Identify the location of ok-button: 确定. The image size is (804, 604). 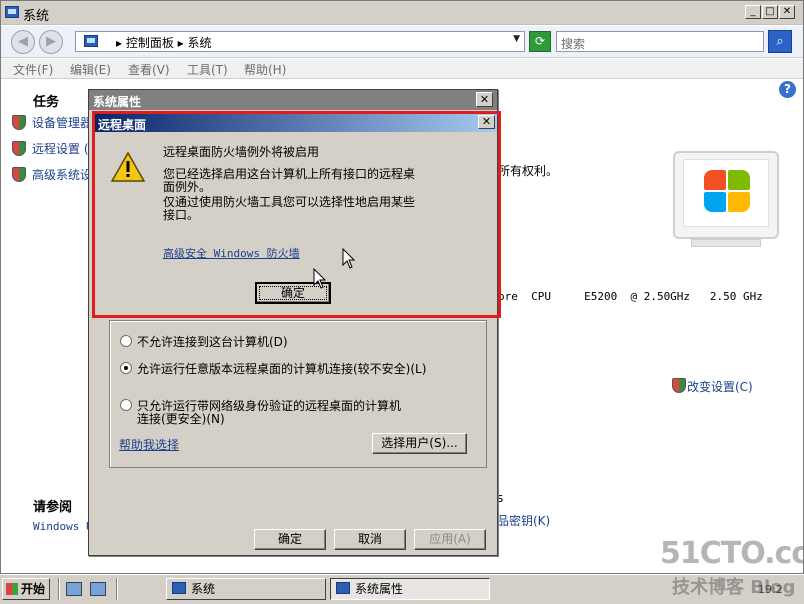
(290, 539).